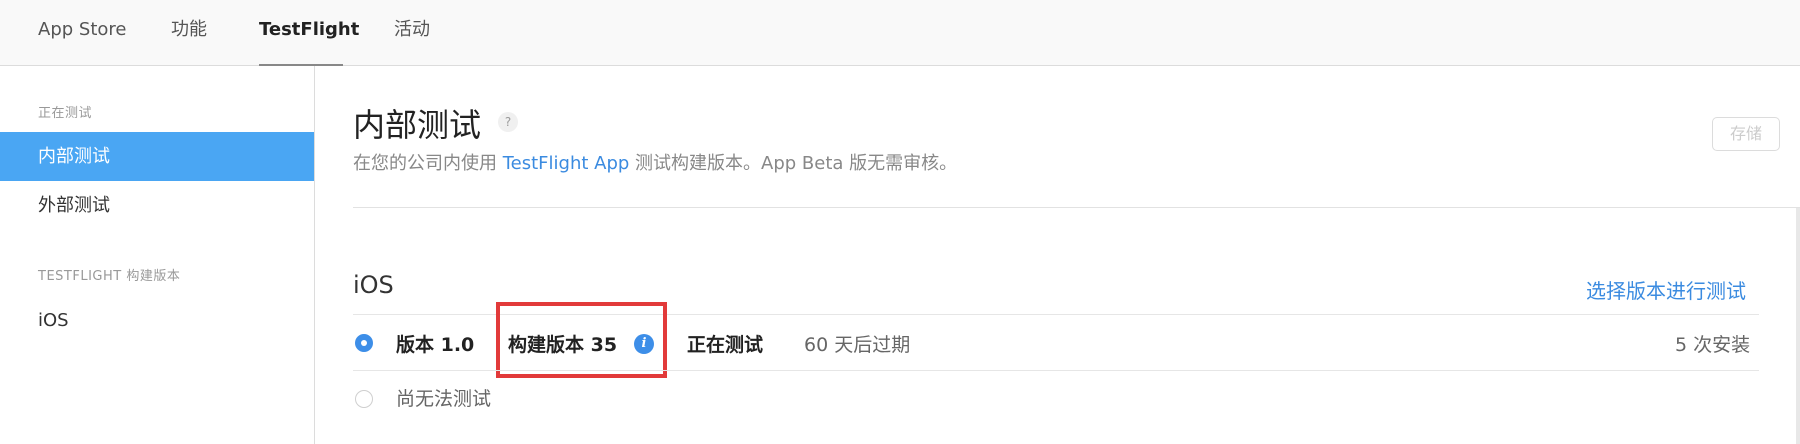 The height and width of the screenshot is (444, 1800). I want to click on unavailable-label: 尚无法测试, so click(444, 399).